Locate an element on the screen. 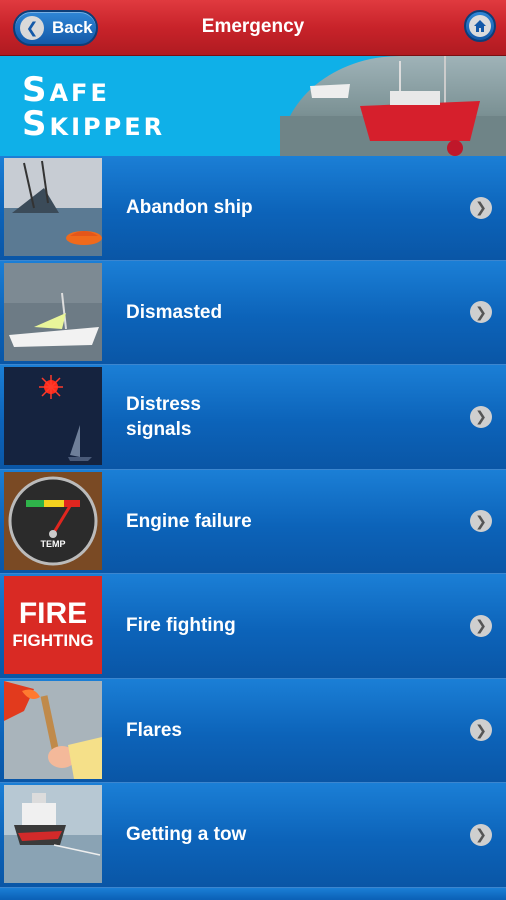 The image size is (506, 900). engine-gauge-image: TEMP is located at coordinates (53, 520).